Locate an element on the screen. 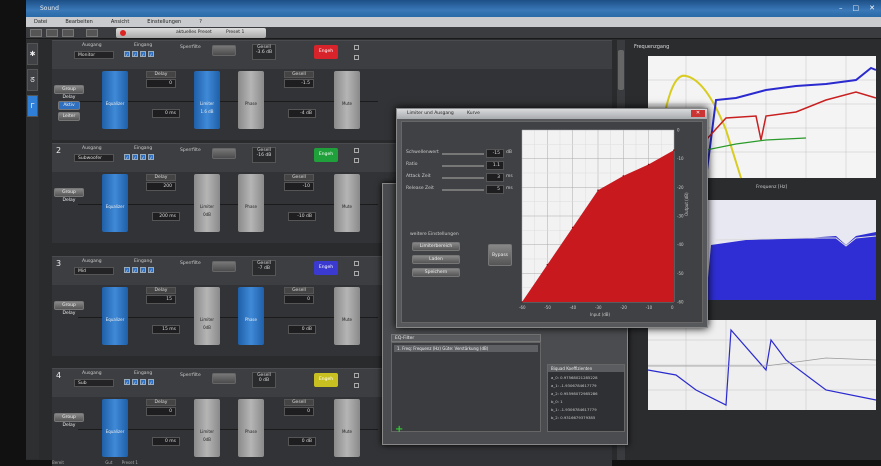 The height and width of the screenshot is (466, 881). limiter-field-value: 5 is located at coordinates (495, 189).